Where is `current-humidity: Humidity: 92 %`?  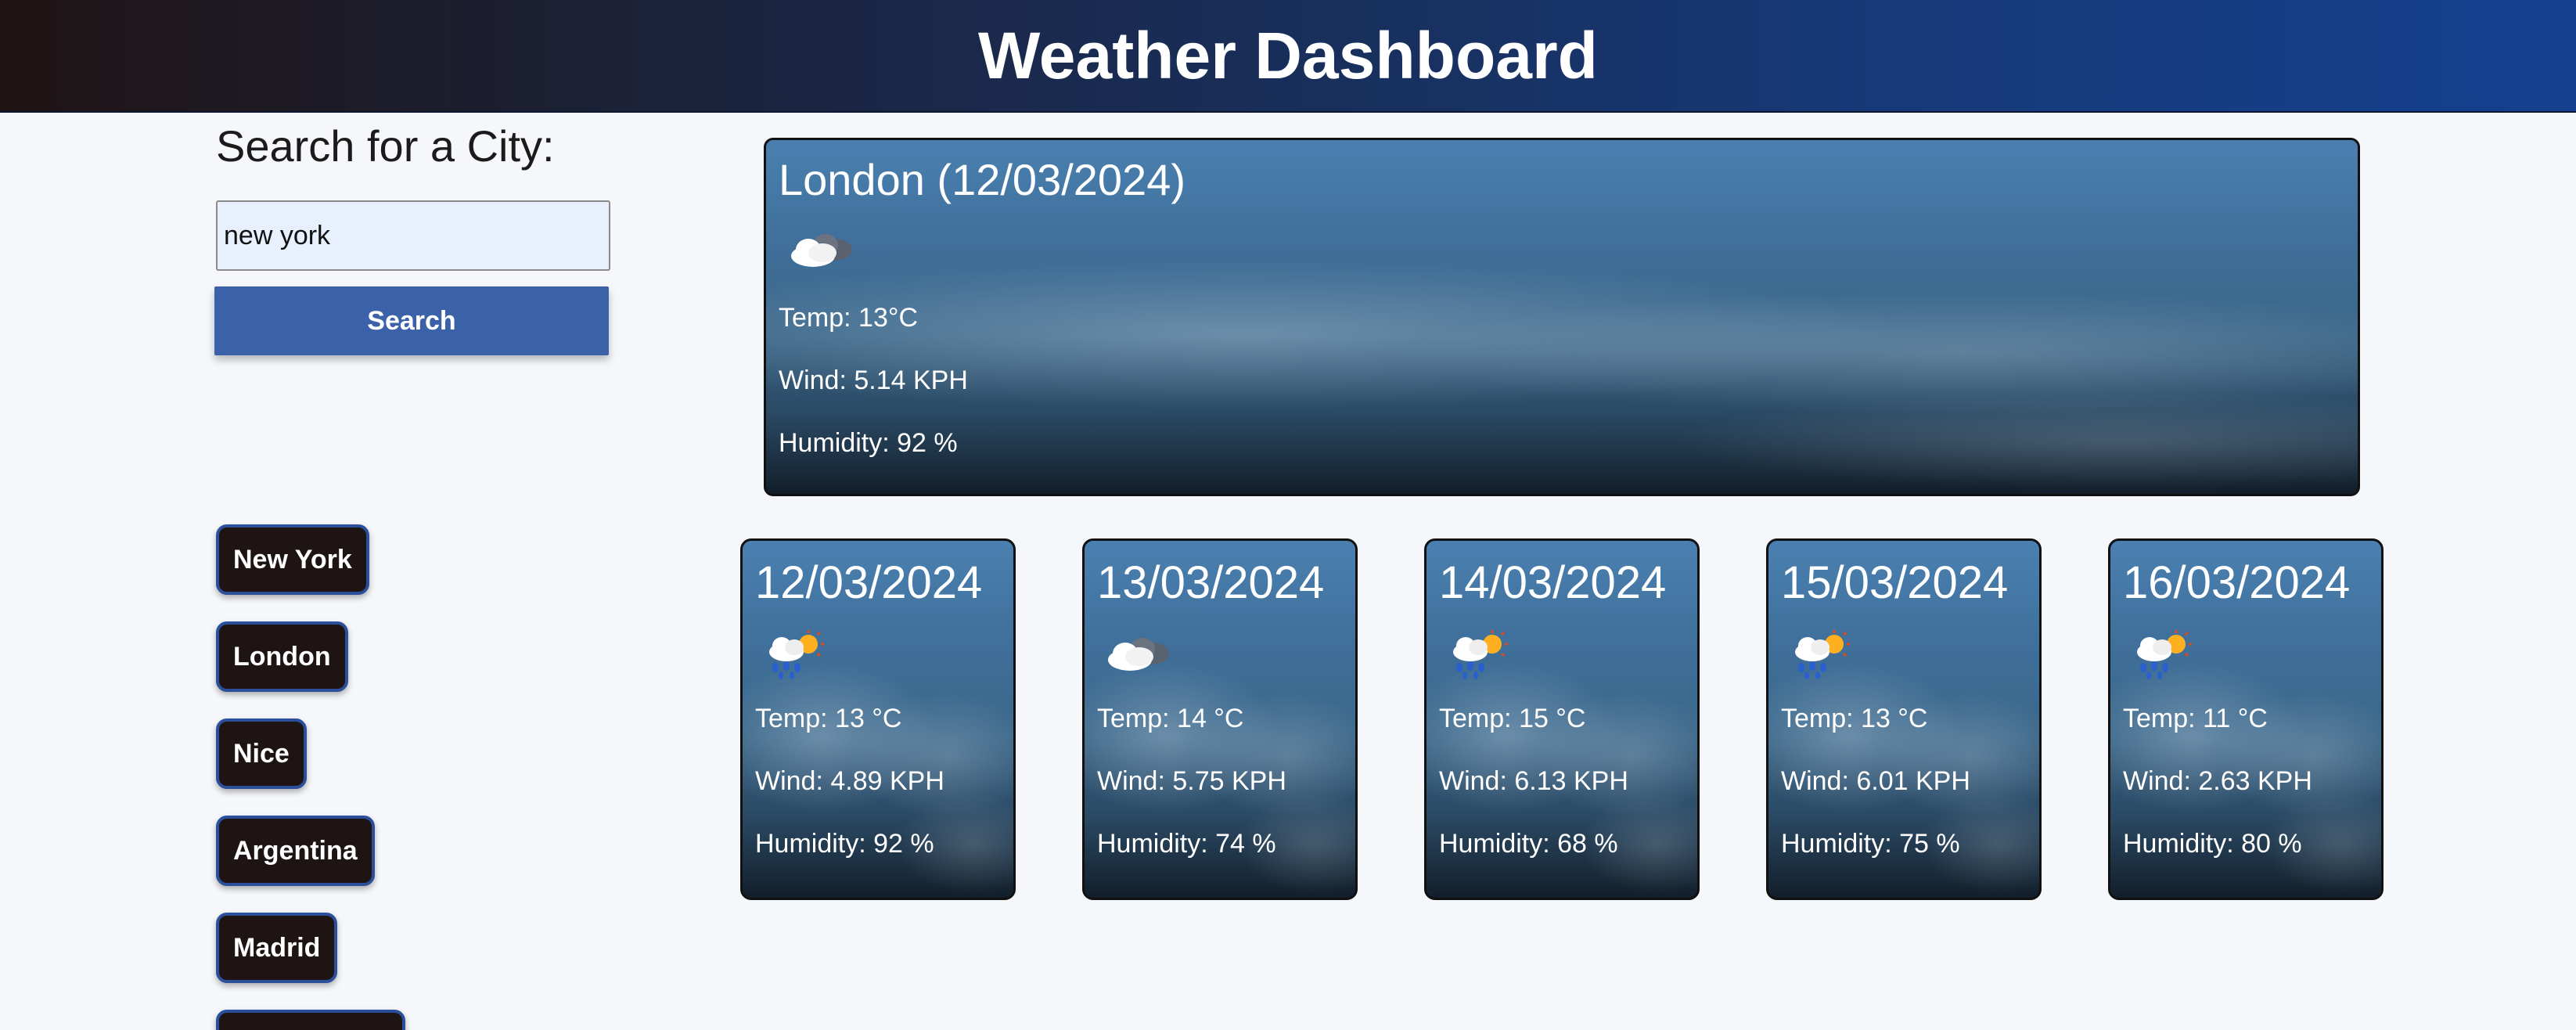 current-humidity: Humidity: 92 % is located at coordinates (869, 443).